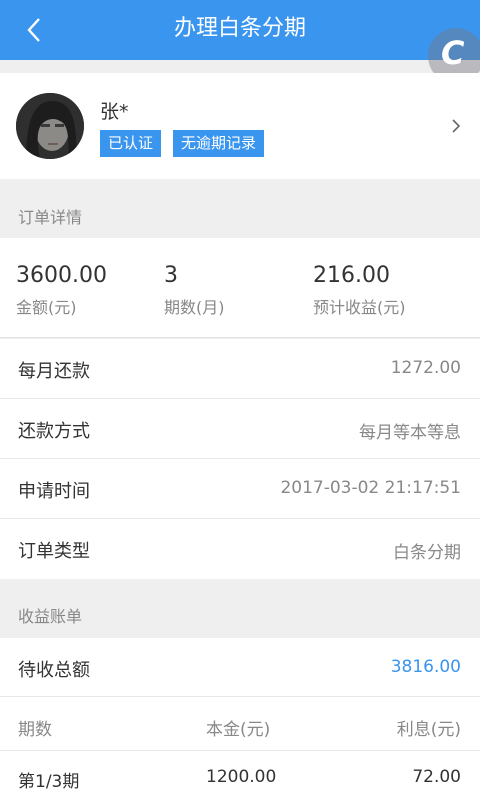  What do you see at coordinates (453, 53) in the screenshot?
I see `c-logo-icon: C` at bounding box center [453, 53].